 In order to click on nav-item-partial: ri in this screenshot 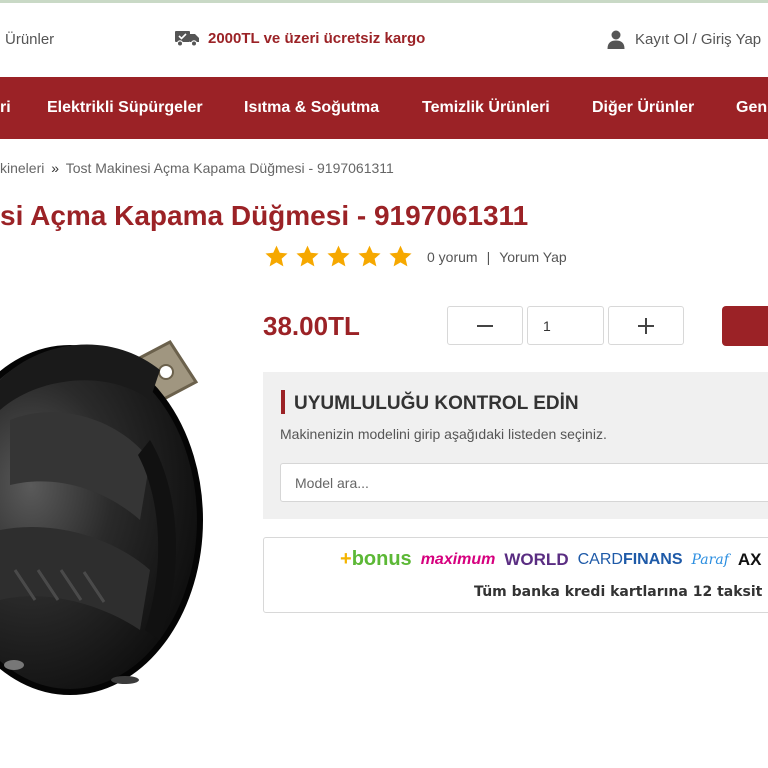, I will do `click(5, 108)`.